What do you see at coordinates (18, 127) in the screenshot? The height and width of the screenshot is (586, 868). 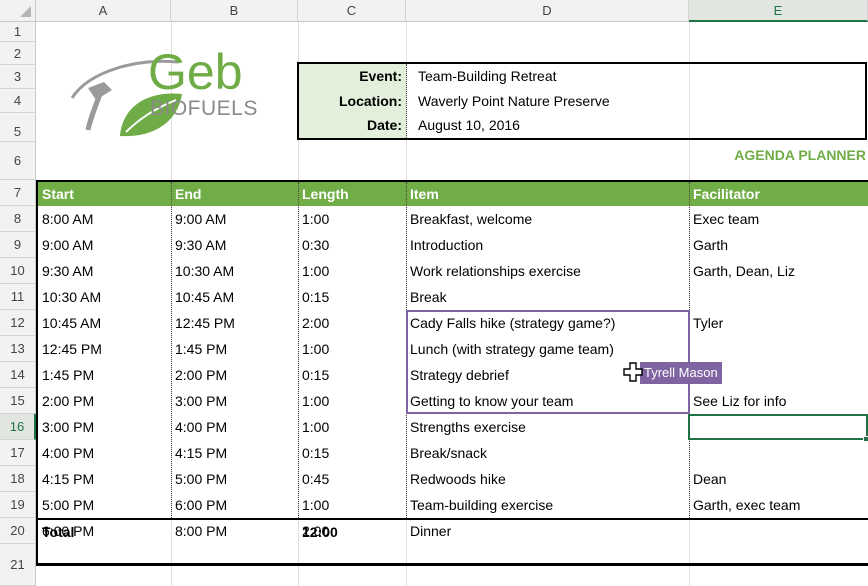 I see `row-header: 5` at bounding box center [18, 127].